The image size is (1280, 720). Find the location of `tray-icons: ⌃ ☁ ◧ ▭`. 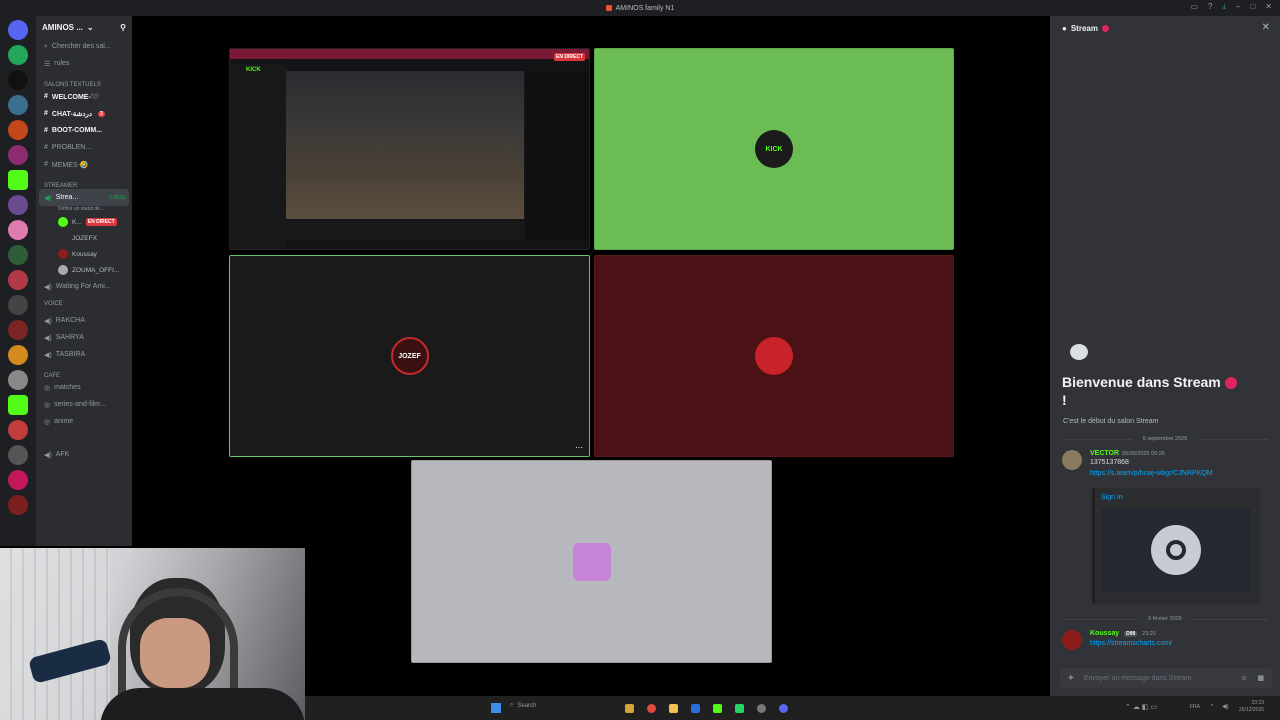

tray-icons: ⌃ ☁ ◧ ▭ is located at coordinates (1141, 707).